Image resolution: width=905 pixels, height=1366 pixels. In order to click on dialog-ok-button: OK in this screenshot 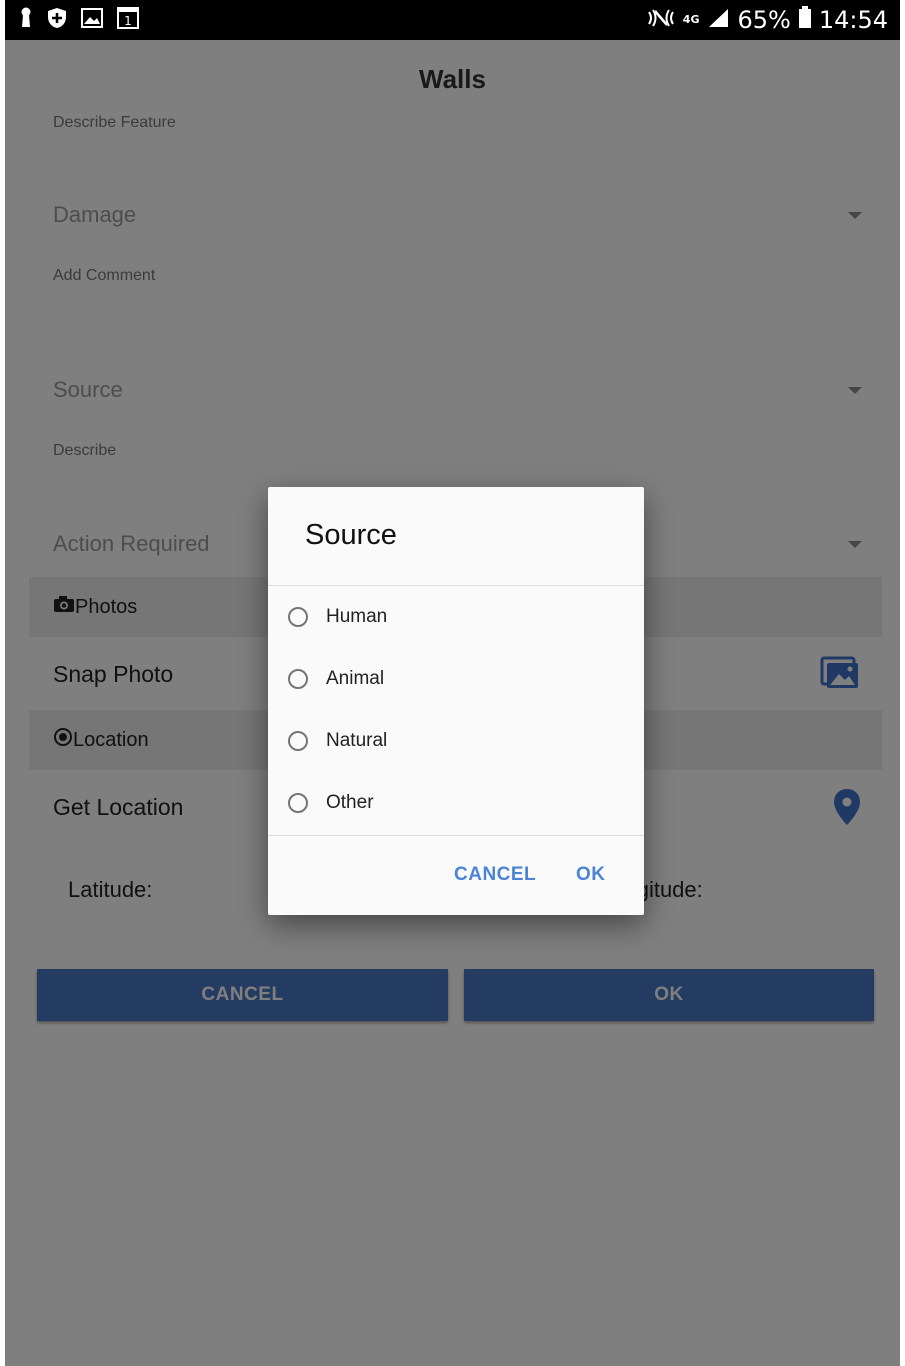, I will do `click(591, 875)`.